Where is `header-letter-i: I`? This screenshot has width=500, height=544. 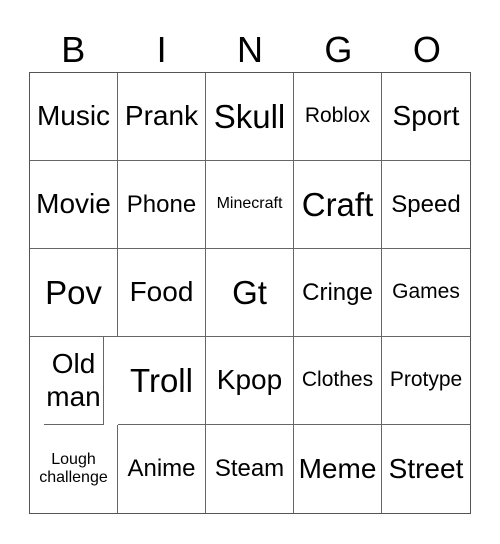
header-letter-i: I is located at coordinates (161, 49).